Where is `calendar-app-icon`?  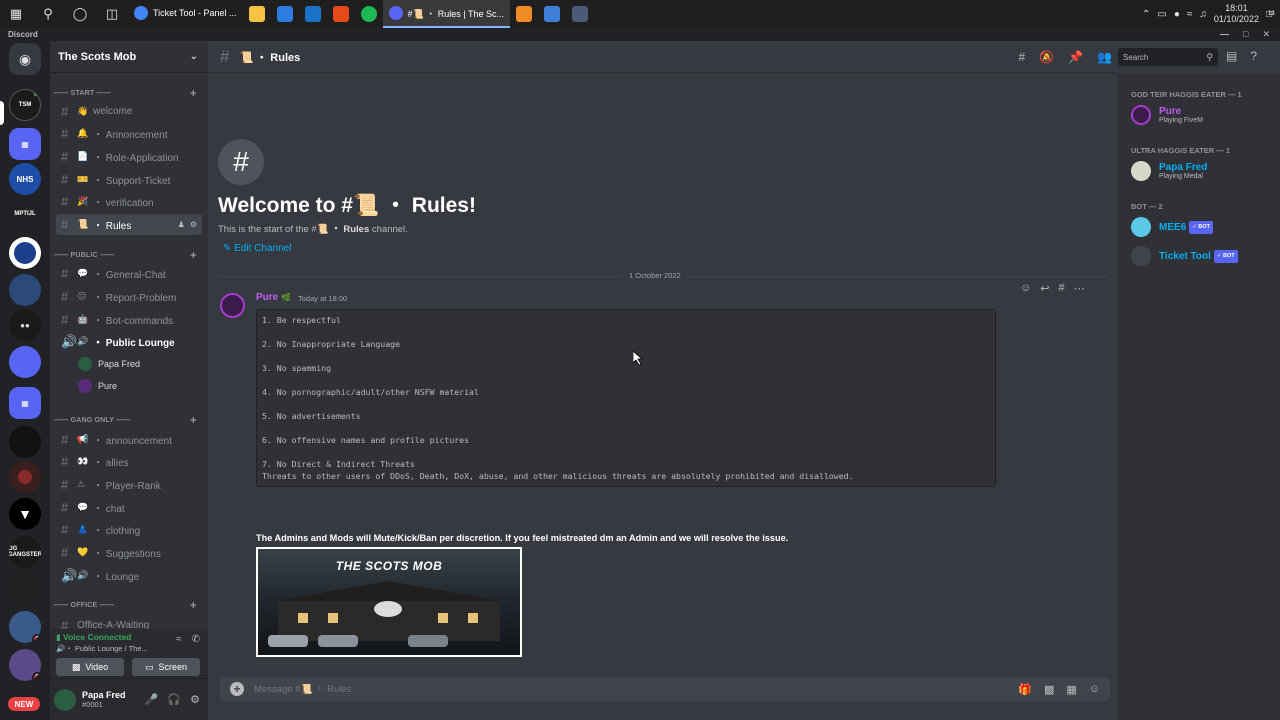 calendar-app-icon is located at coordinates (285, 14).